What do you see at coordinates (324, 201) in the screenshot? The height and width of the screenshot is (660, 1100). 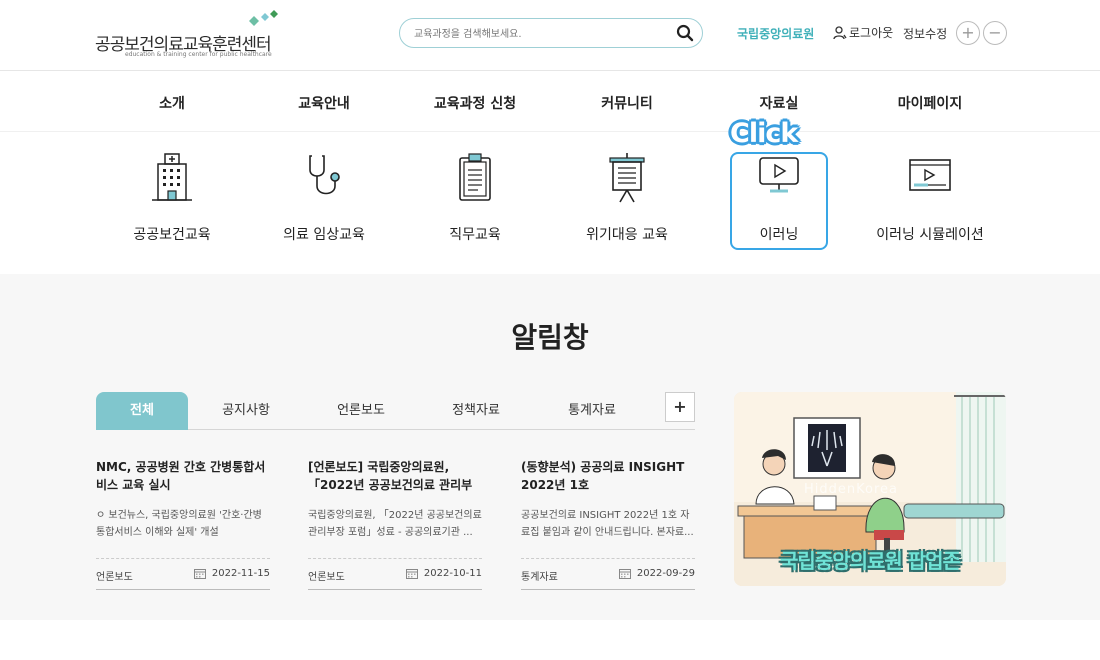 I see `quick-clinical: 의료 임상교육` at bounding box center [324, 201].